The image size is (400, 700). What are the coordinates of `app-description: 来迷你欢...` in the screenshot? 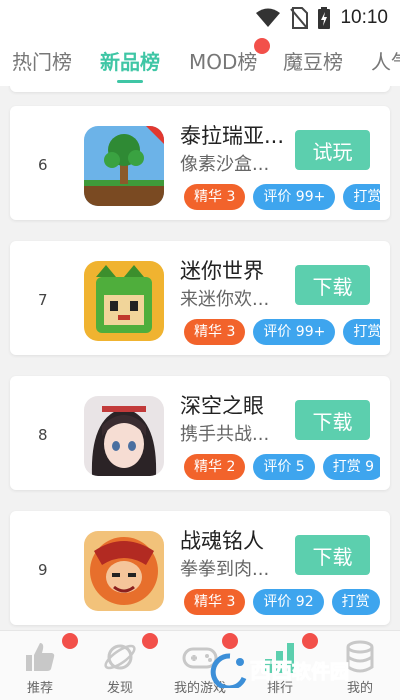 It's located at (225, 299).